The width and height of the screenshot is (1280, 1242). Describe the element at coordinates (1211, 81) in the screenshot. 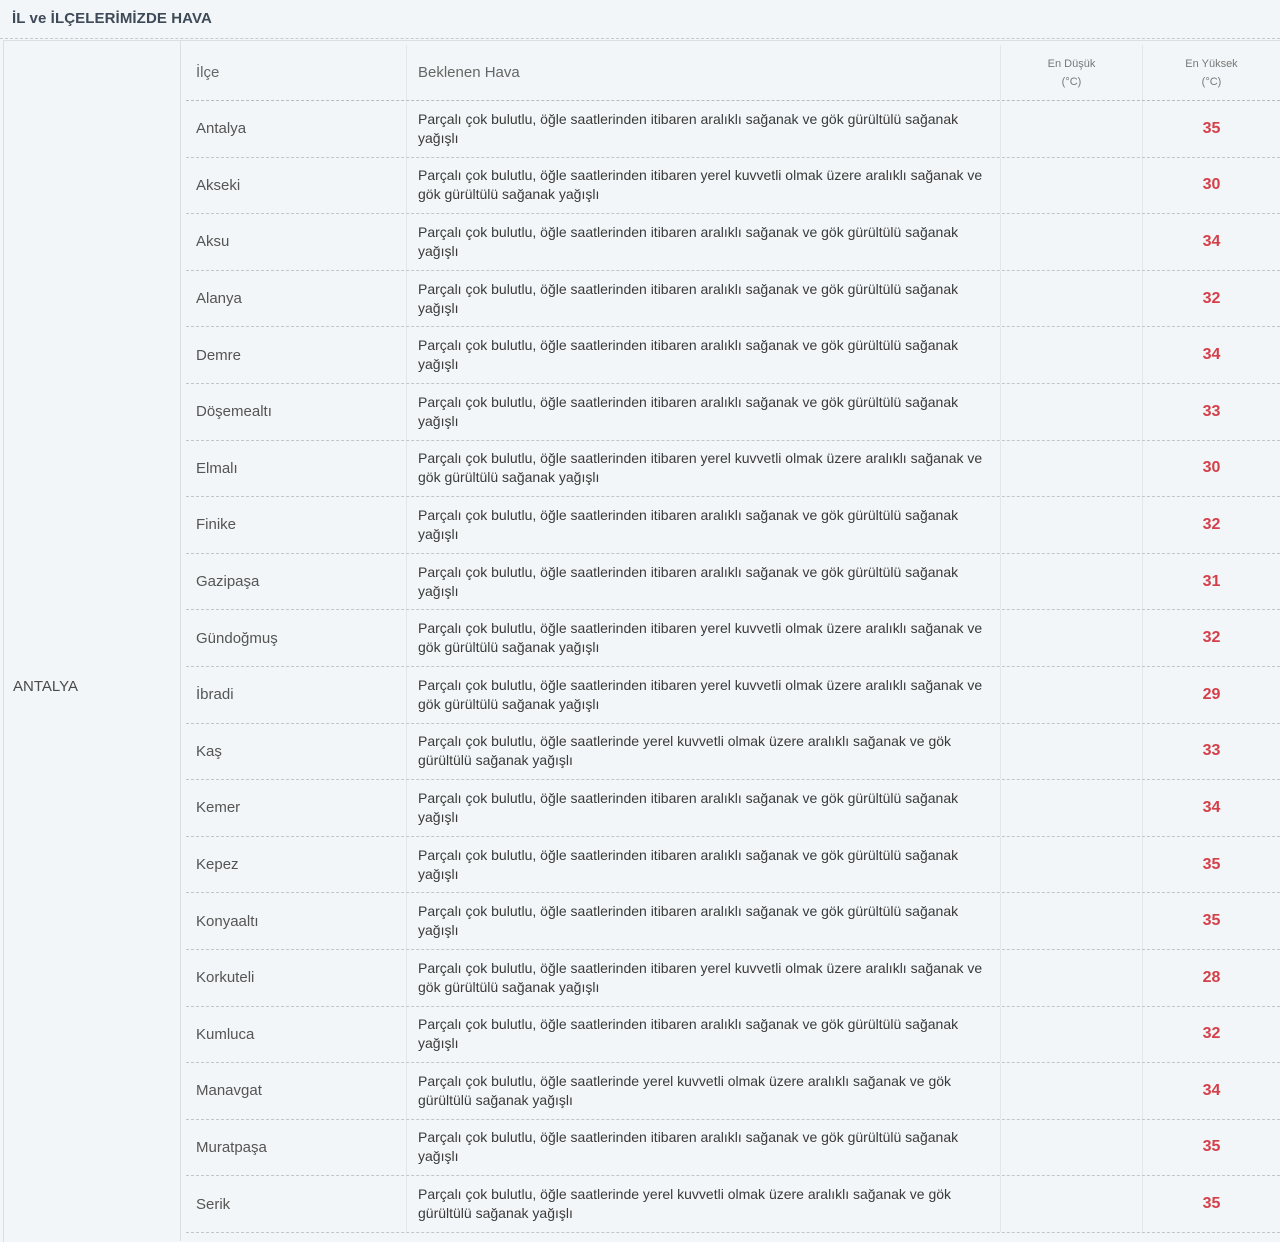

I see `header-en-yuksek-unit: (°C)` at that location.